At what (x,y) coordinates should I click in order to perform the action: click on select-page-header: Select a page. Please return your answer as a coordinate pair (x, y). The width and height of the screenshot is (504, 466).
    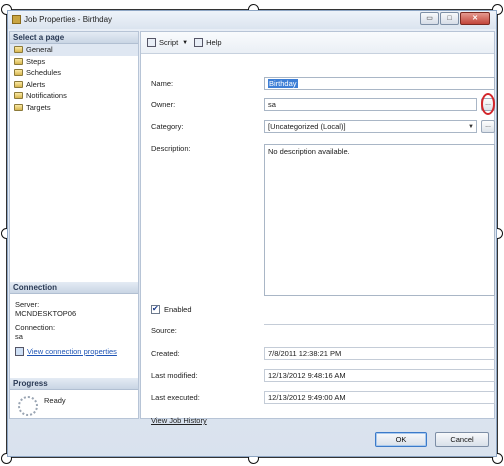
    Looking at the image, I should click on (74, 38).